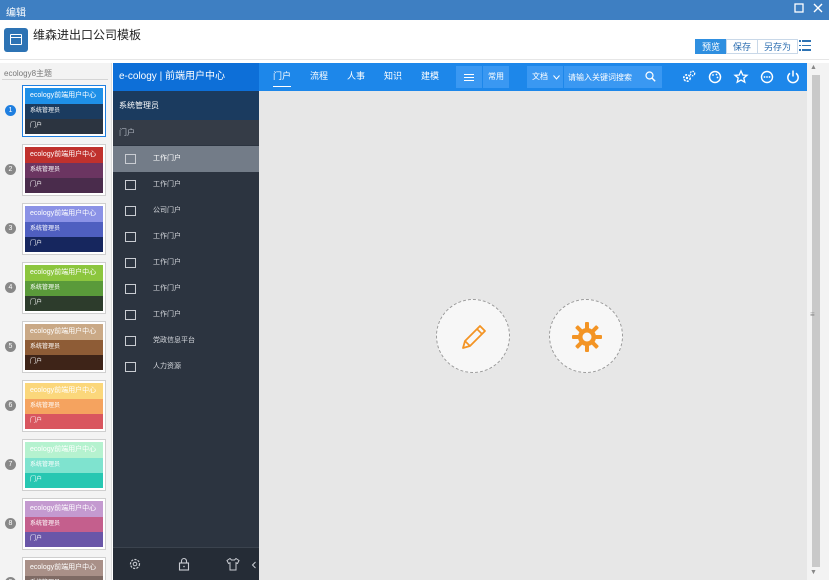 Image resolution: width=829 pixels, height=580 pixels. Describe the element at coordinates (186, 105) in the screenshot. I see `sidebar-user: 系统管理员` at that location.